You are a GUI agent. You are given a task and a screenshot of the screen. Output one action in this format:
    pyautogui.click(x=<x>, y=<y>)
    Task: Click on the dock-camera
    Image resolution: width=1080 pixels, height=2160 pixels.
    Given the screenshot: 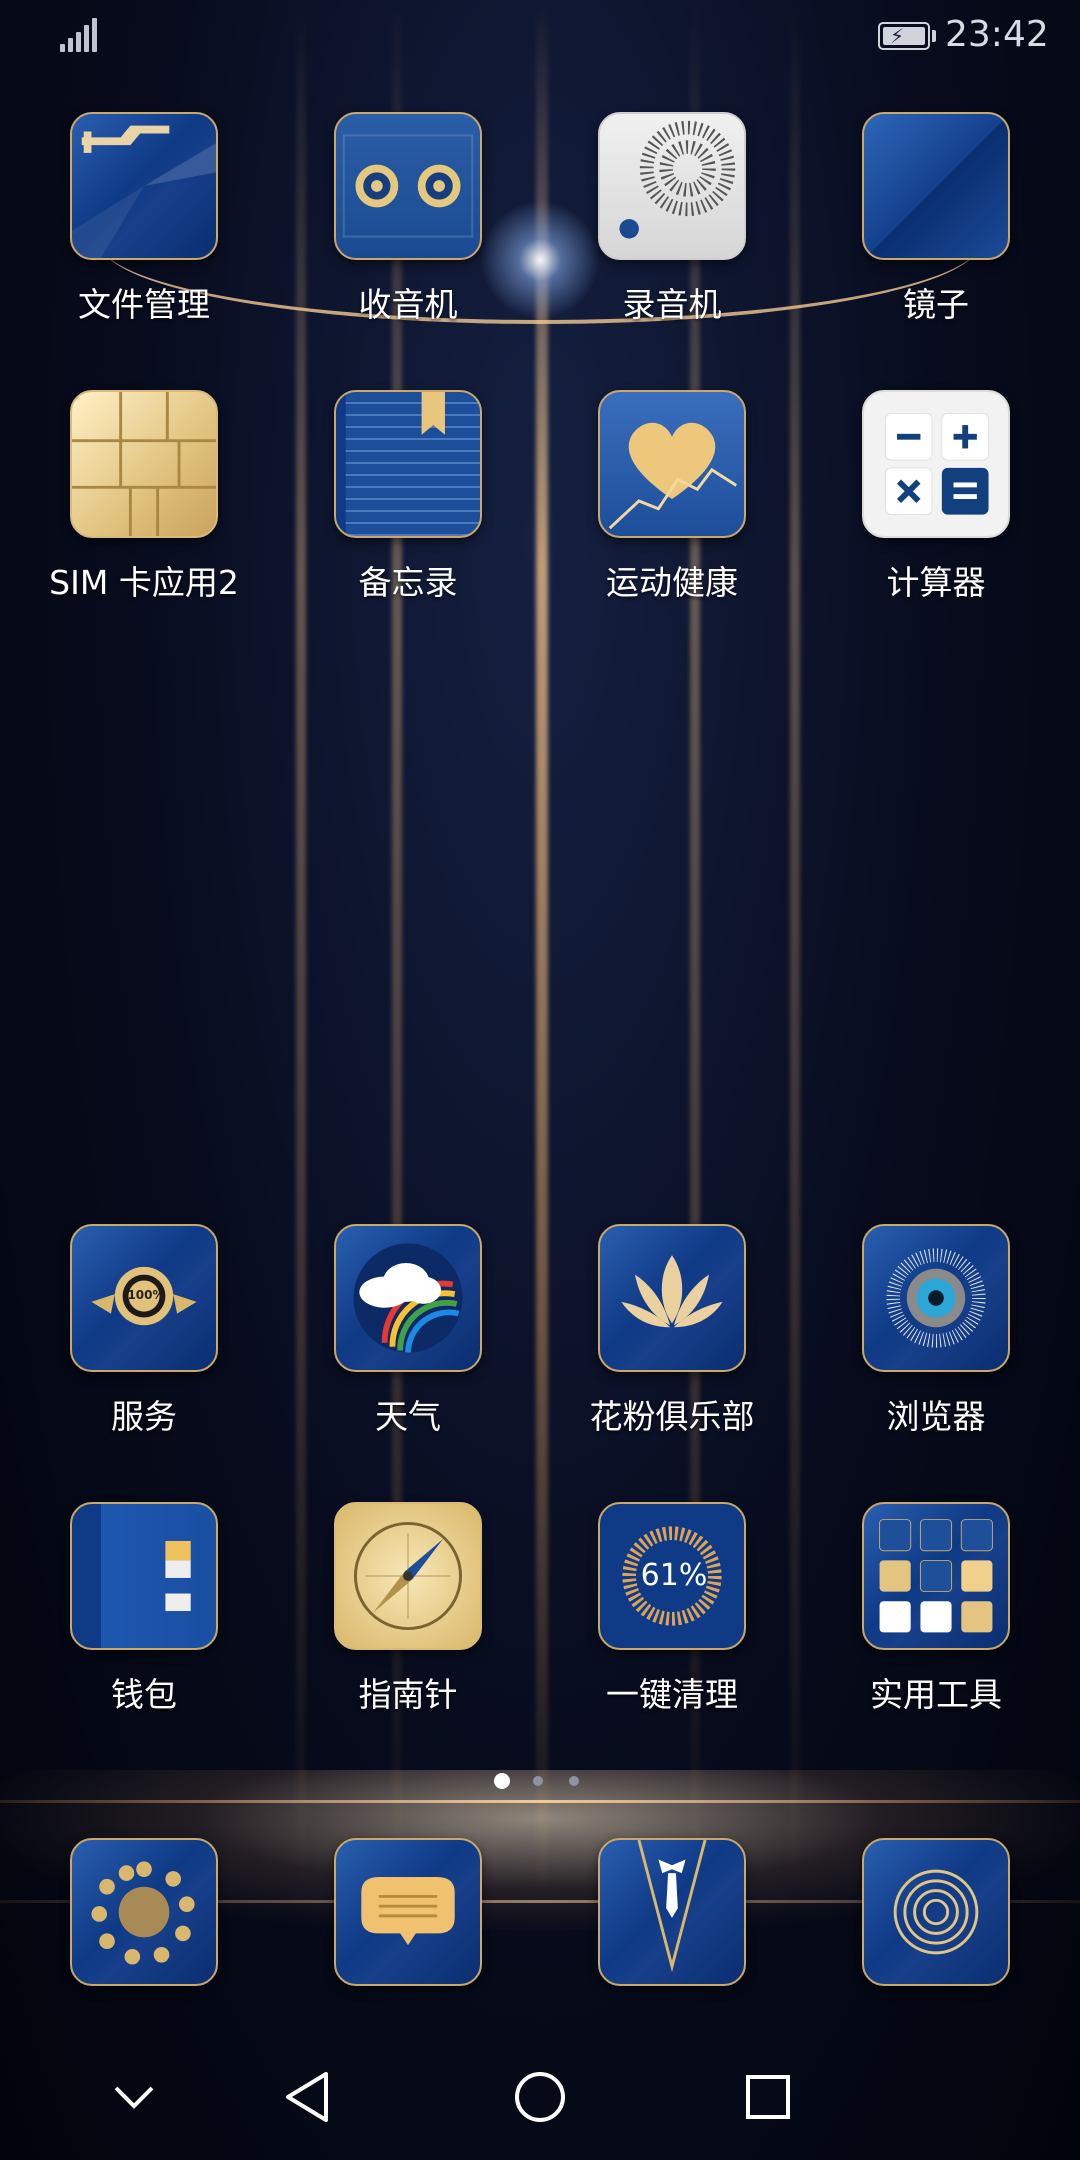 What is the action you would take?
    pyautogui.click(x=936, y=1912)
    